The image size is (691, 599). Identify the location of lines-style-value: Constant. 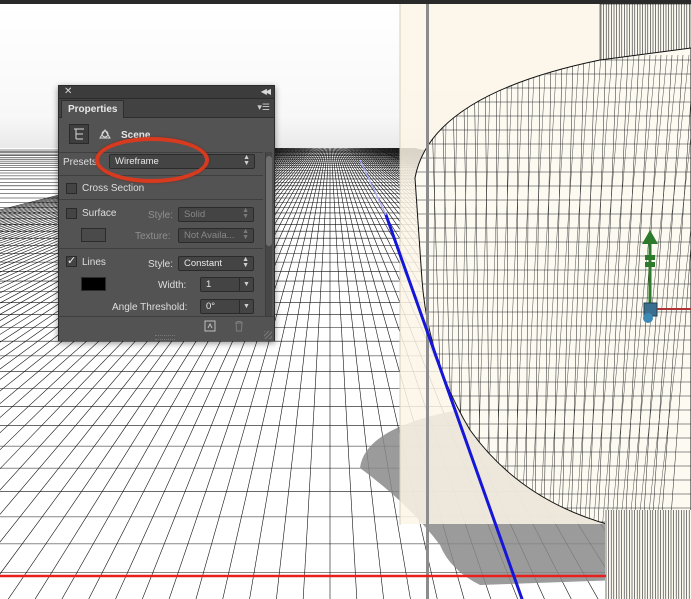
(203, 263).